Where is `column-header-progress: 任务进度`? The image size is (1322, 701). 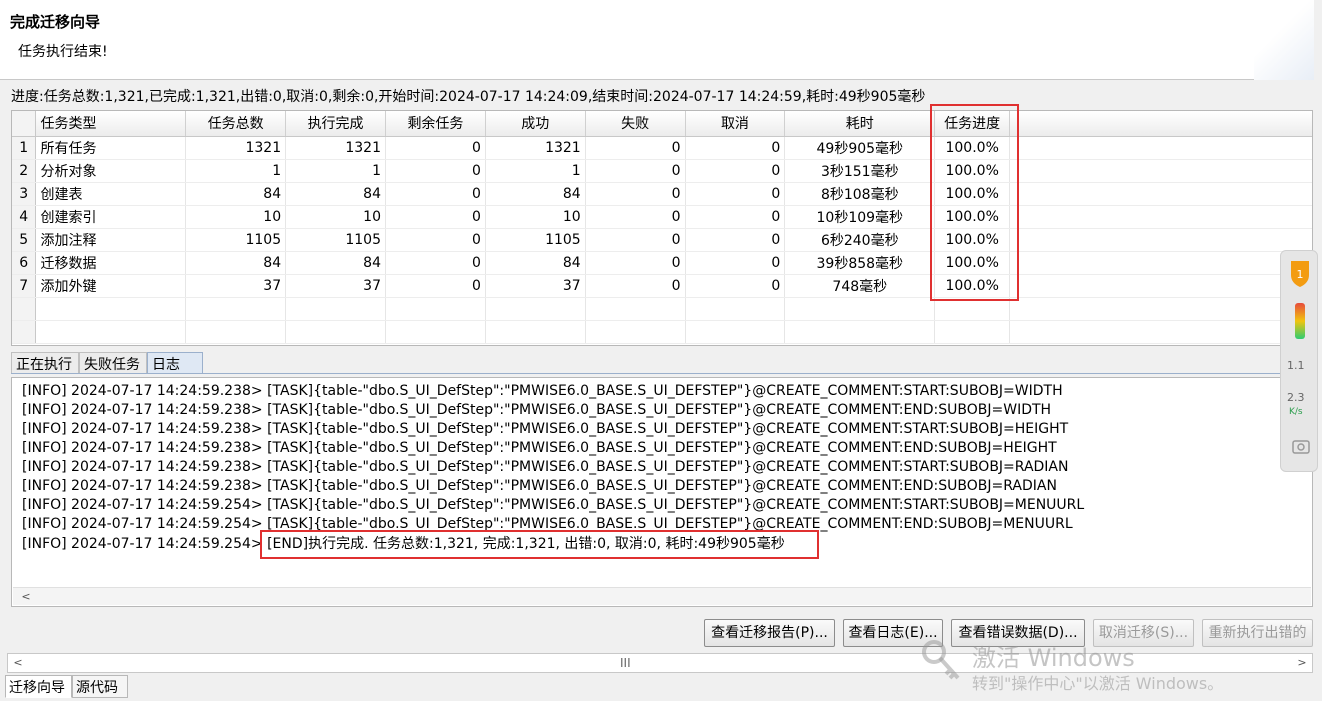 column-header-progress: 任务进度 is located at coordinates (972, 124).